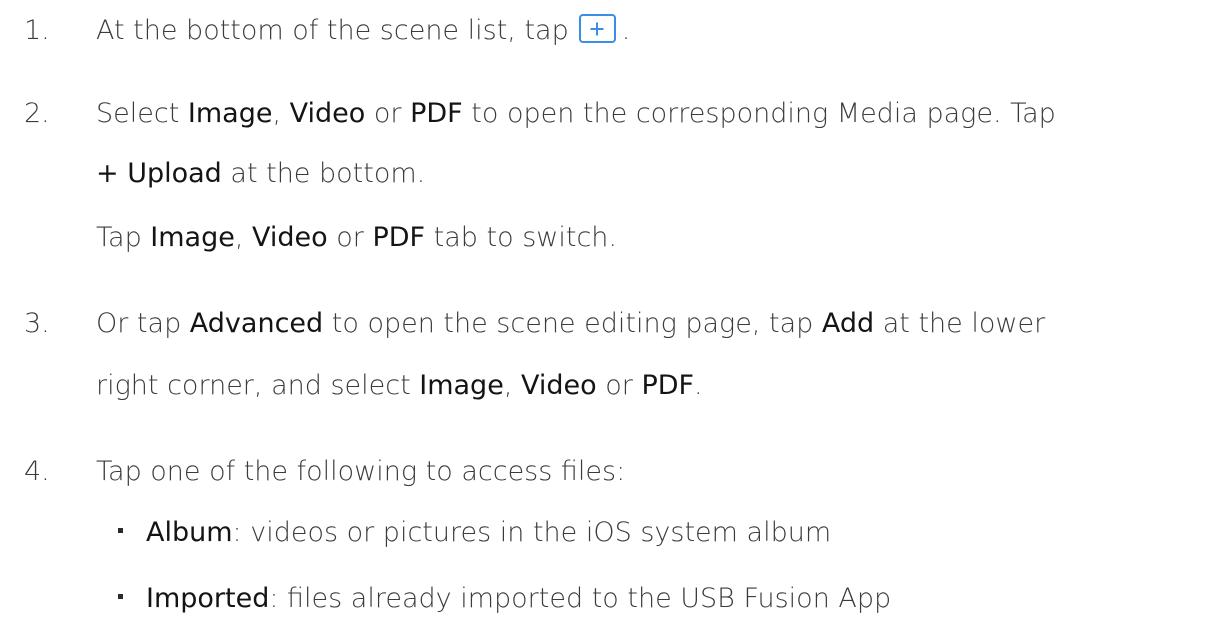  What do you see at coordinates (37, 30) in the screenshot?
I see `step-1-number: 1.` at bounding box center [37, 30].